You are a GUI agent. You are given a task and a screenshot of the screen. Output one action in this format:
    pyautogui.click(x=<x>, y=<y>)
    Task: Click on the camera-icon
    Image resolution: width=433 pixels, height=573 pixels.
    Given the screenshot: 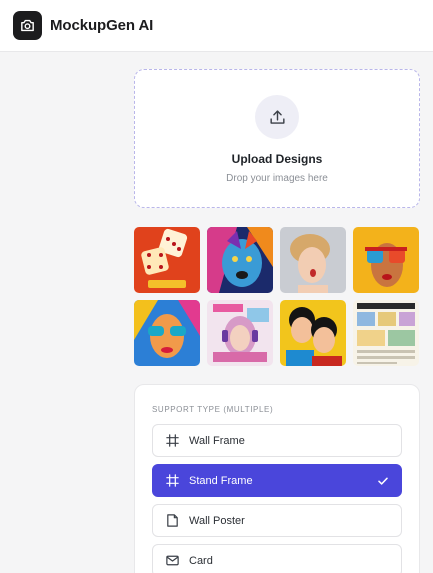 What is the action you would take?
    pyautogui.click(x=27, y=25)
    